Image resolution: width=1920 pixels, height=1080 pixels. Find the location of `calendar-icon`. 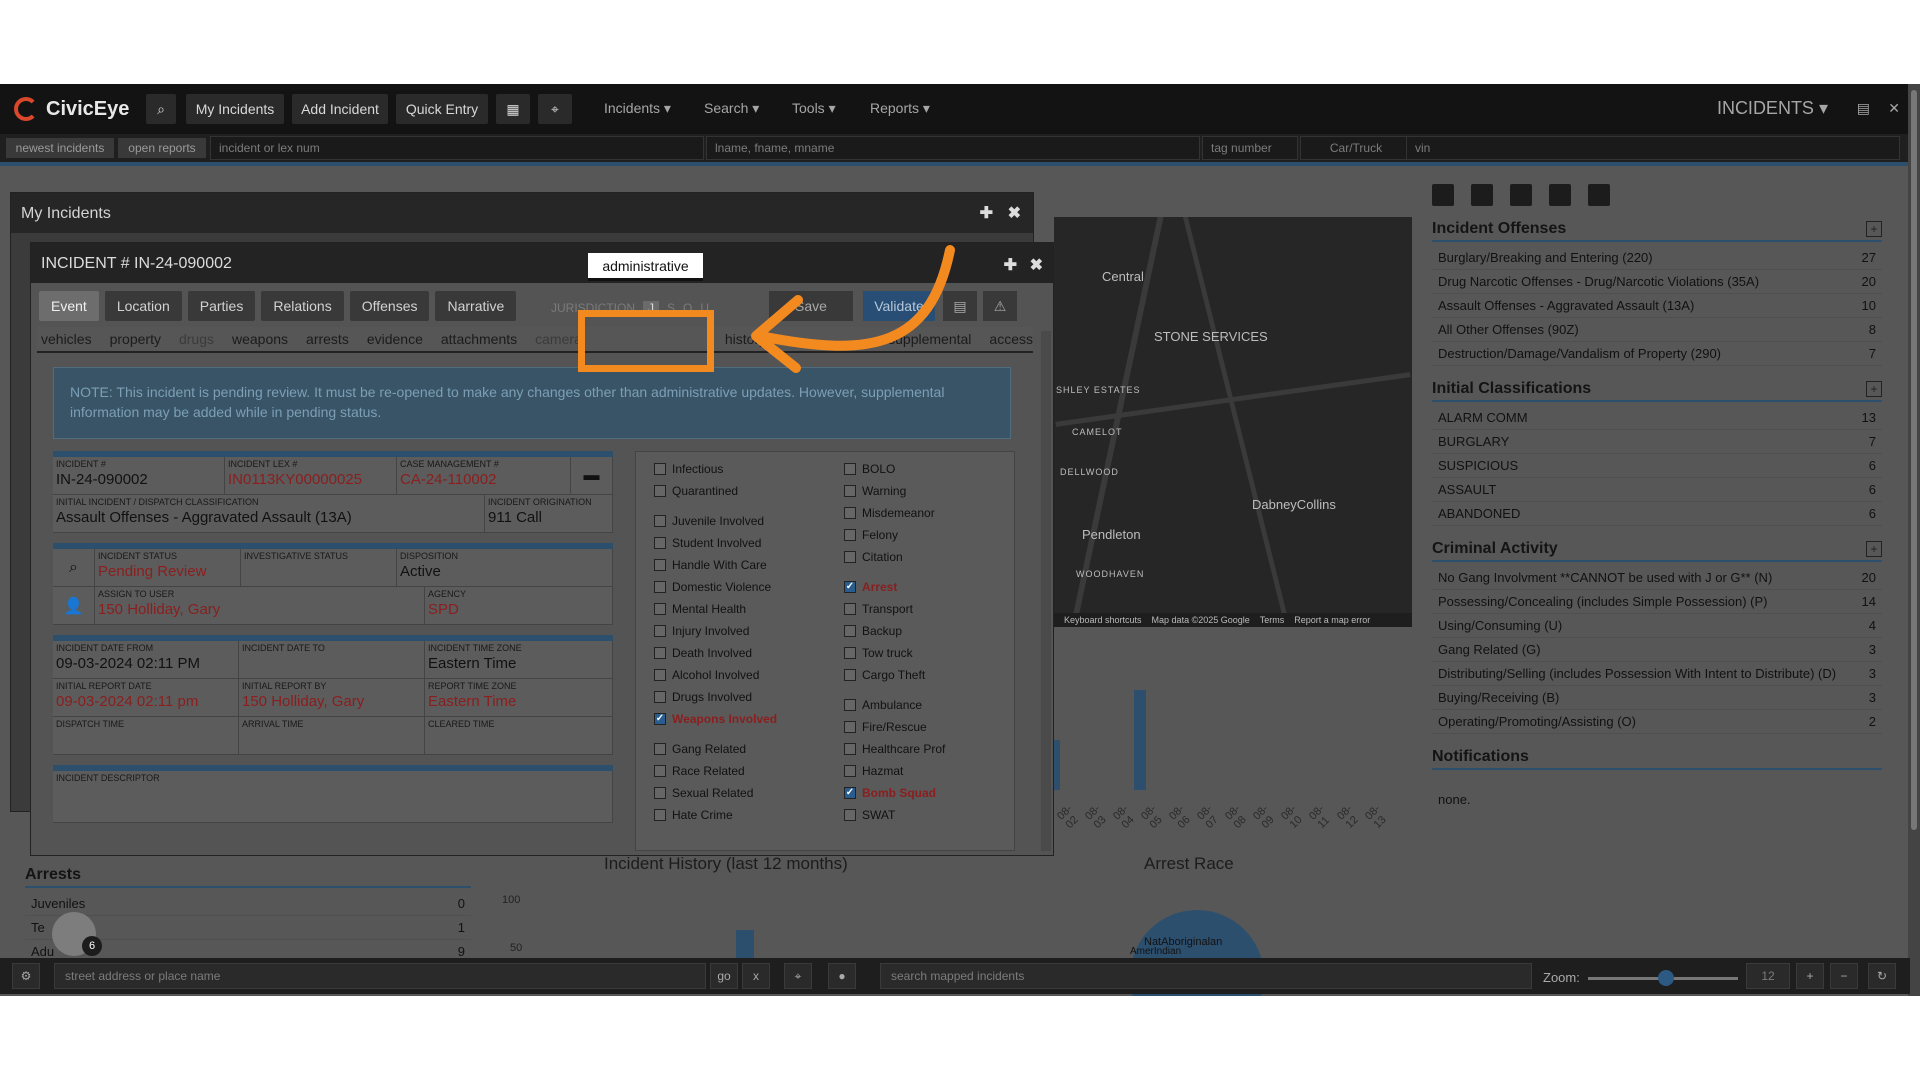

calendar-icon is located at coordinates (1482, 195).